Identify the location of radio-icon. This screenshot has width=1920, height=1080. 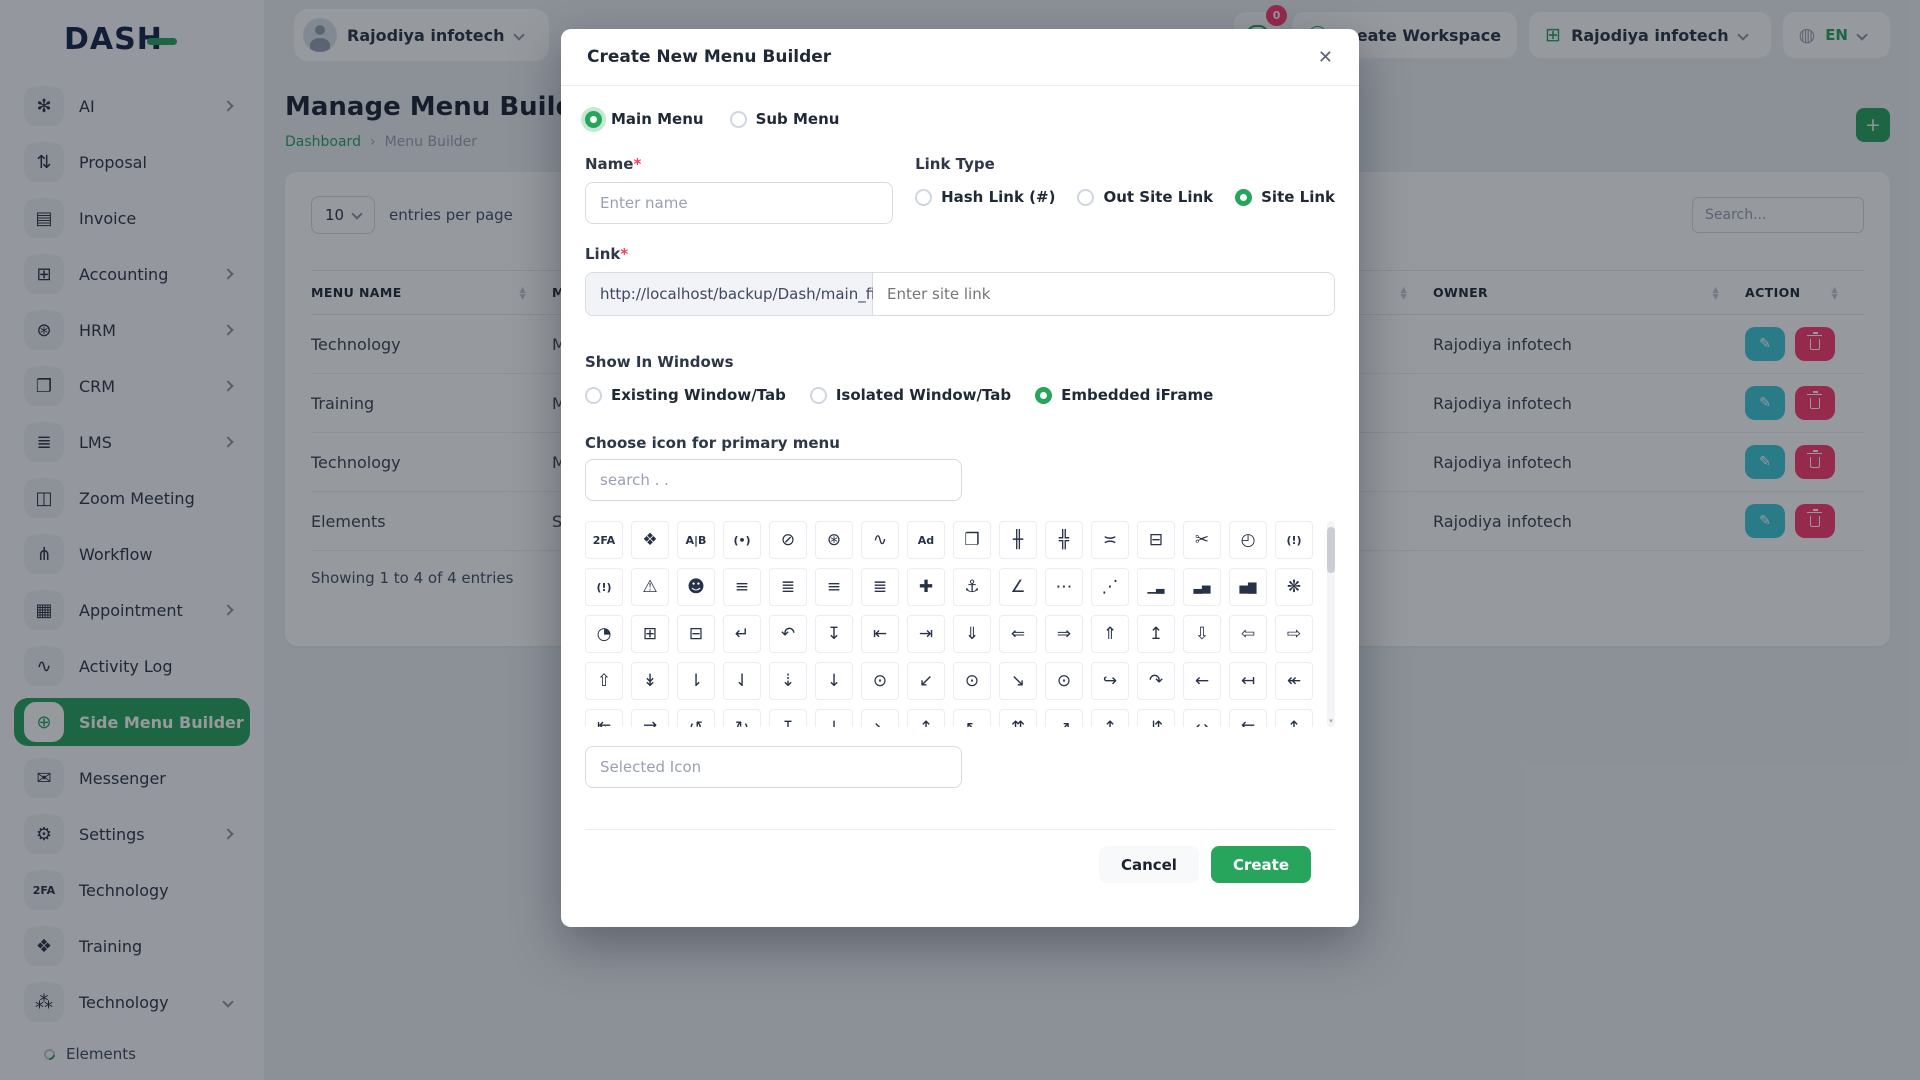
(593, 119).